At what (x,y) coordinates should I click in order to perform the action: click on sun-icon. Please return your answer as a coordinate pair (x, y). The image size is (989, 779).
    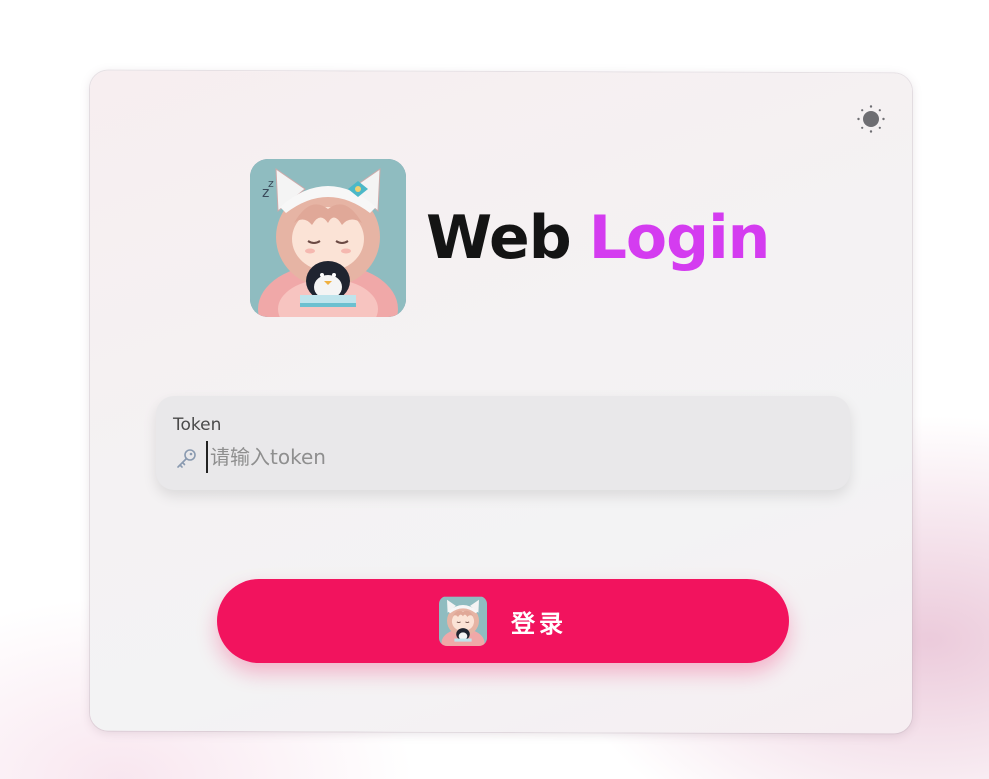
    Looking at the image, I should click on (871, 119).